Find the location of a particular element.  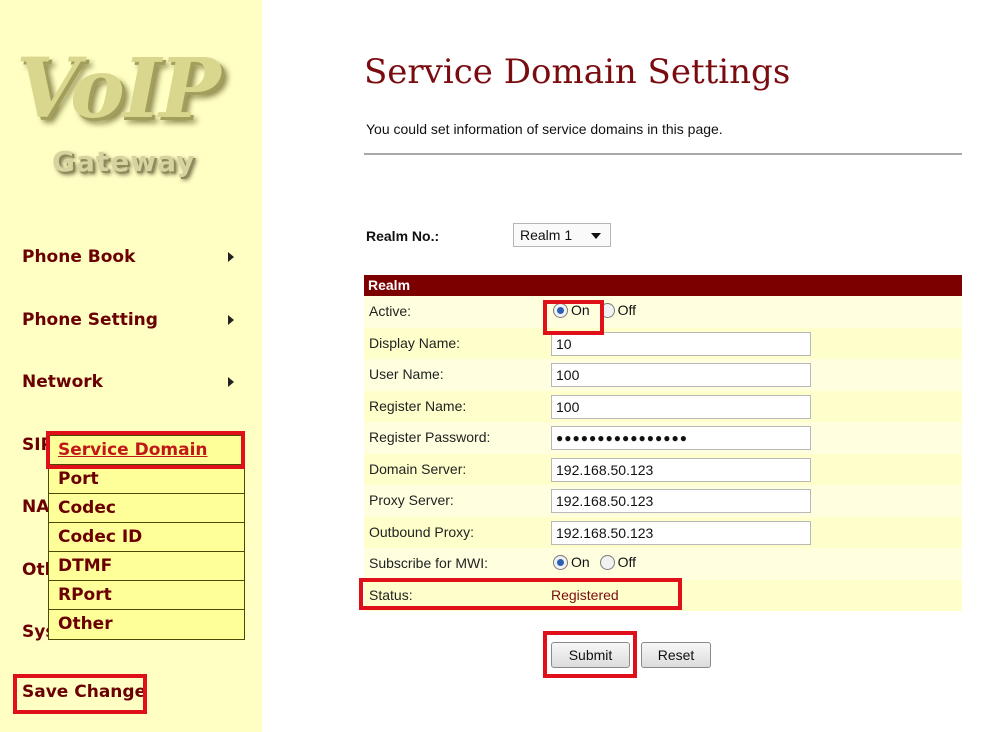

logo-subtitle: Gateway is located at coordinates (124, 161).